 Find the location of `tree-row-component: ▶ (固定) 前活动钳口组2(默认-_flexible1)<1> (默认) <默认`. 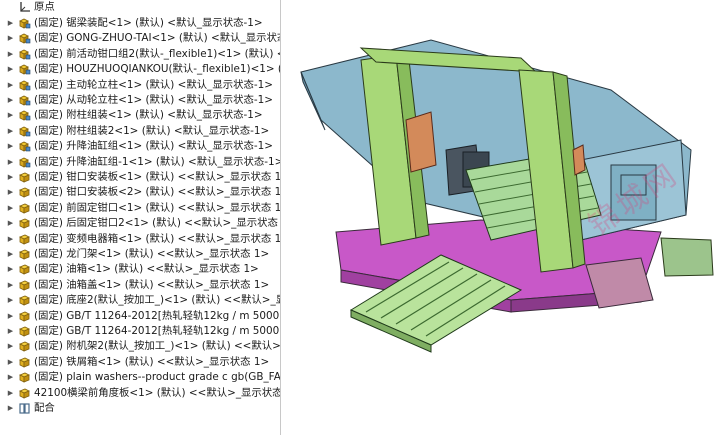

tree-row-component: ▶ (固定) 前活动钳口组2(默认-_flexible1)<1> (默认) <默认 is located at coordinates (140, 54).